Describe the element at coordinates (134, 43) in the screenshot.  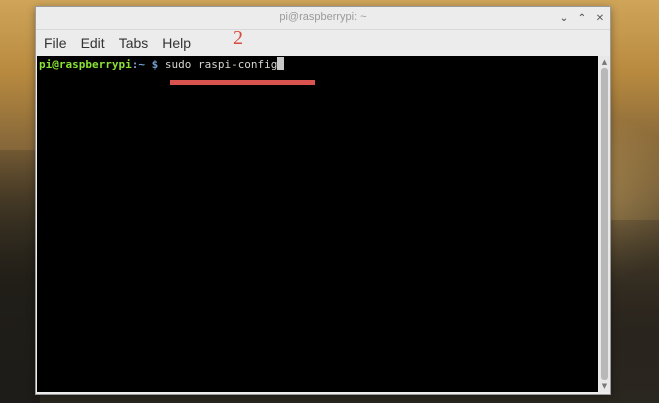
I see `menu-tabs: Tabs` at that location.